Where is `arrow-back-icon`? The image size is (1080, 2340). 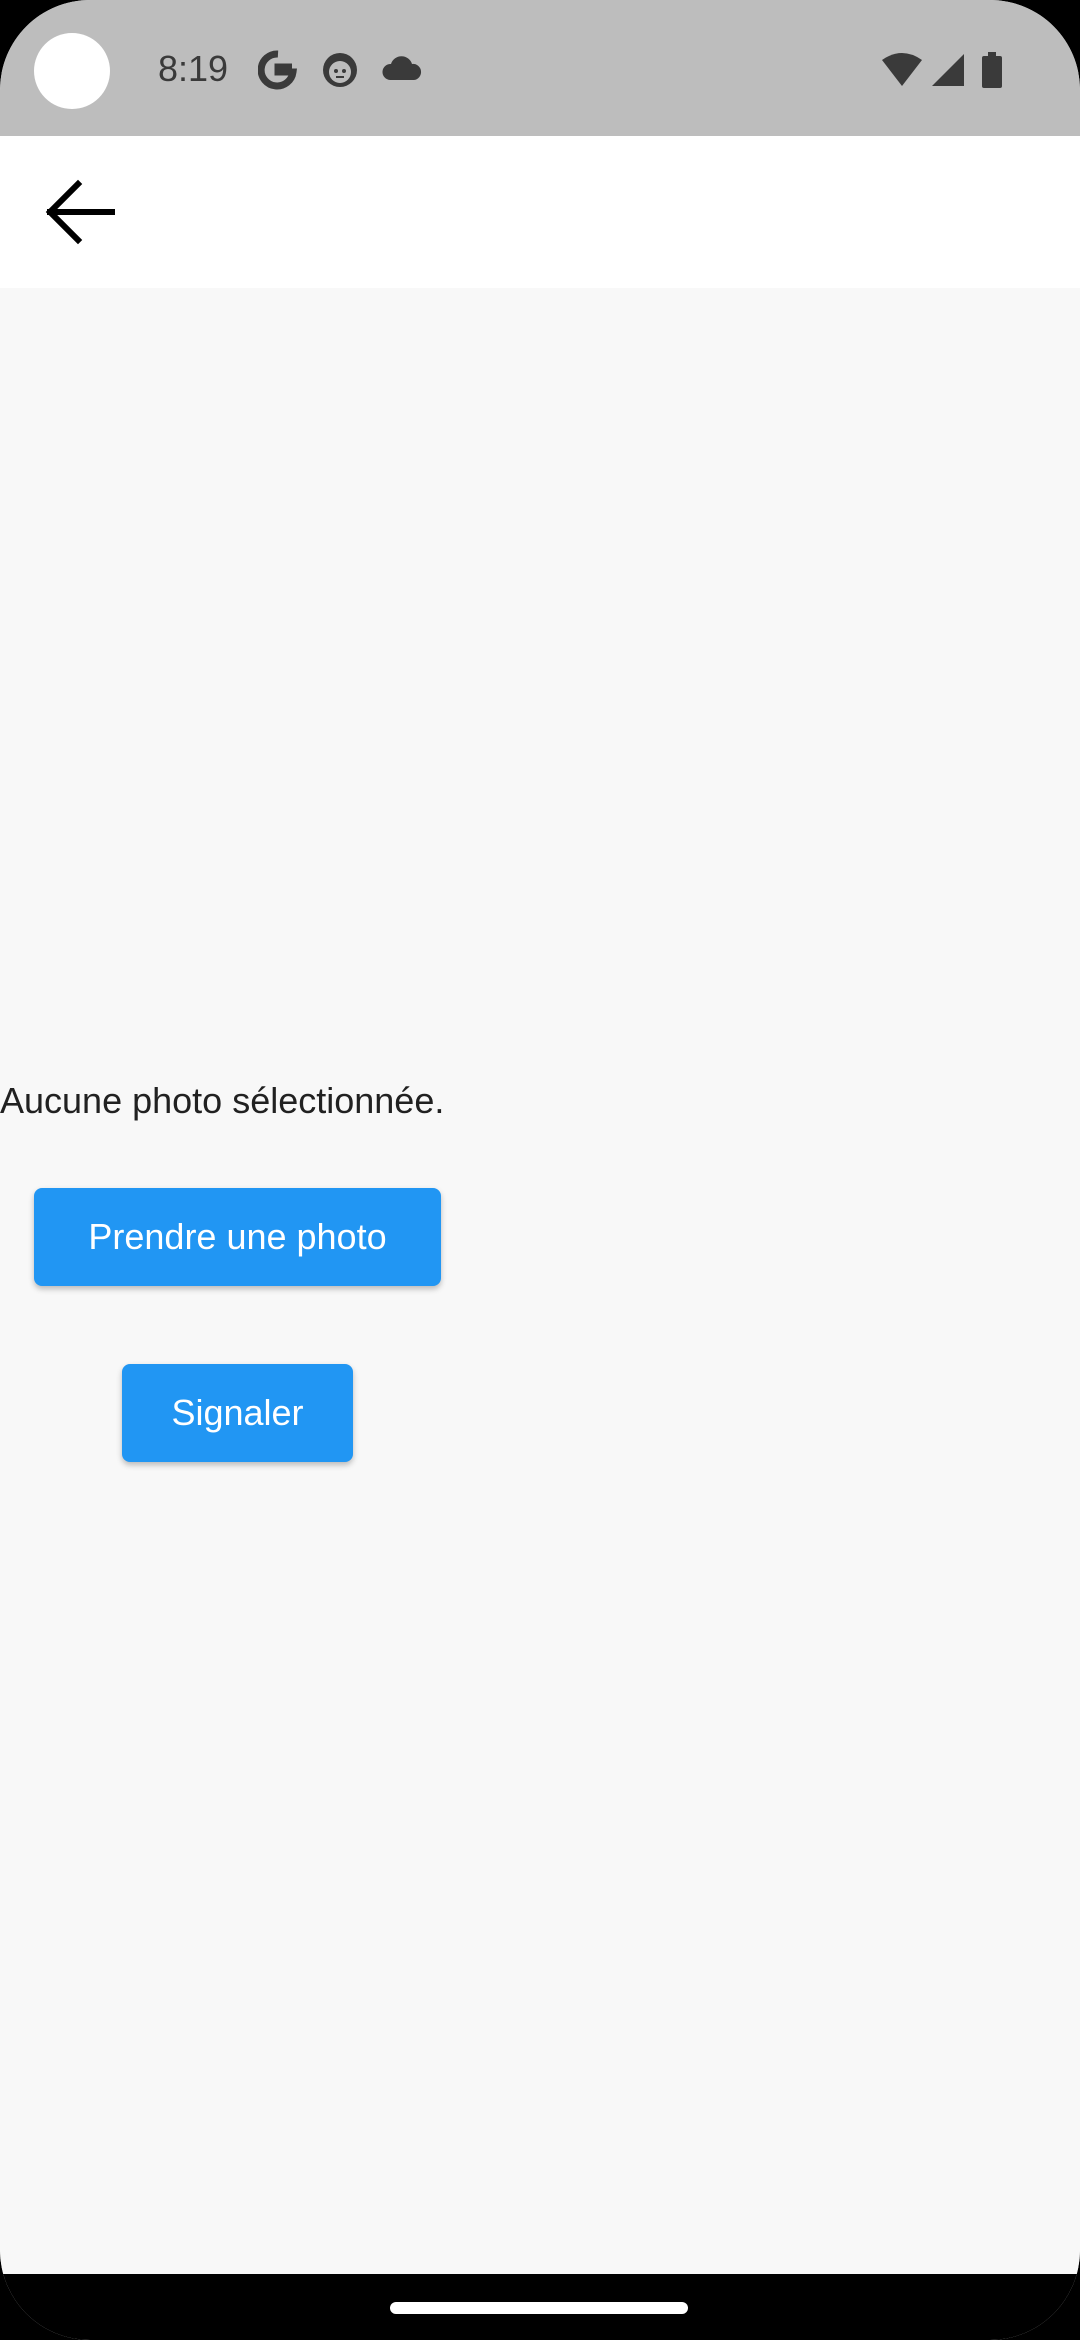 arrow-back-icon is located at coordinates (80, 212).